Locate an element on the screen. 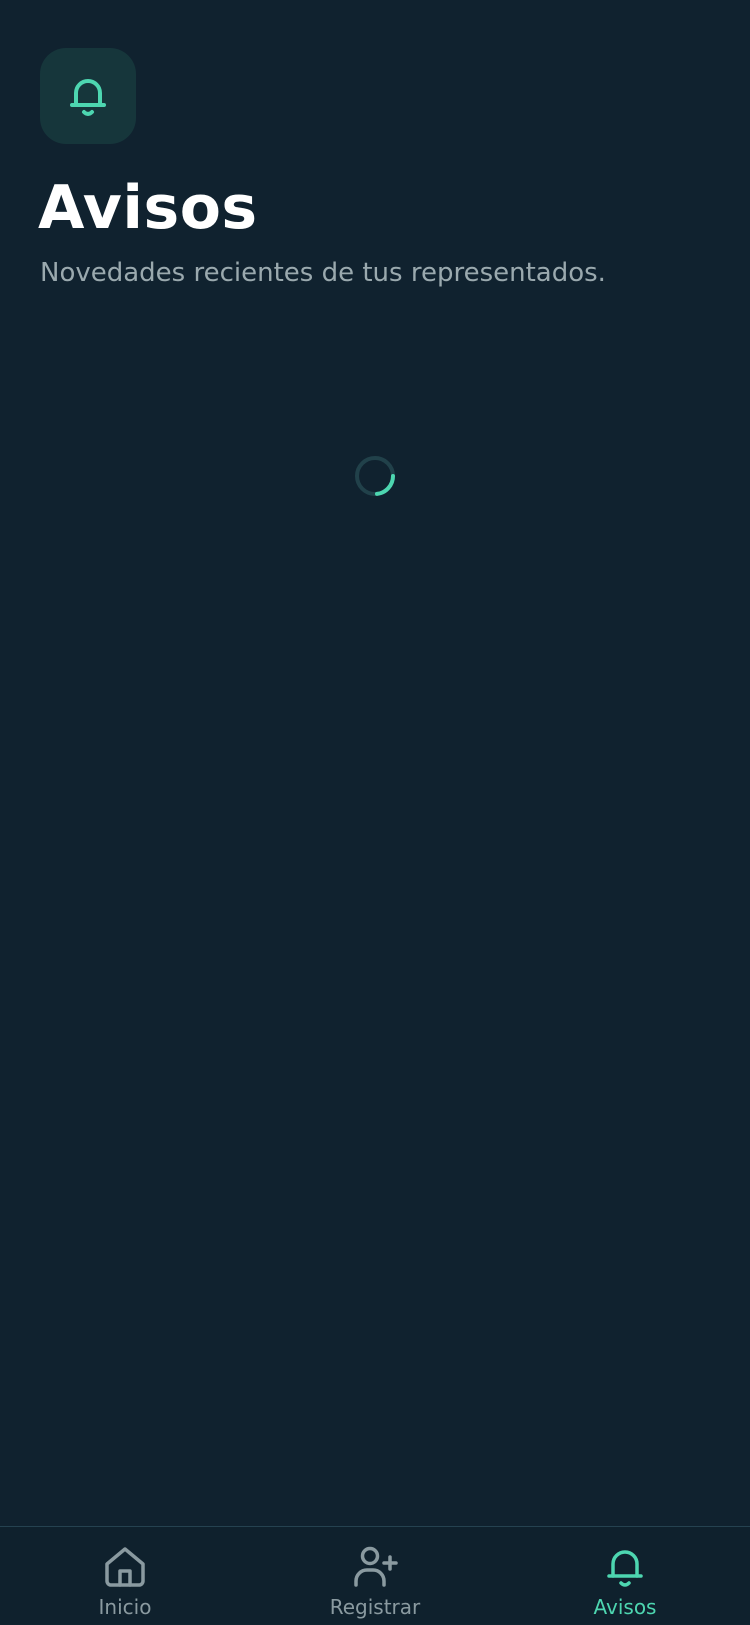  tab-registrar: Registrar is located at coordinates (375, 1576).